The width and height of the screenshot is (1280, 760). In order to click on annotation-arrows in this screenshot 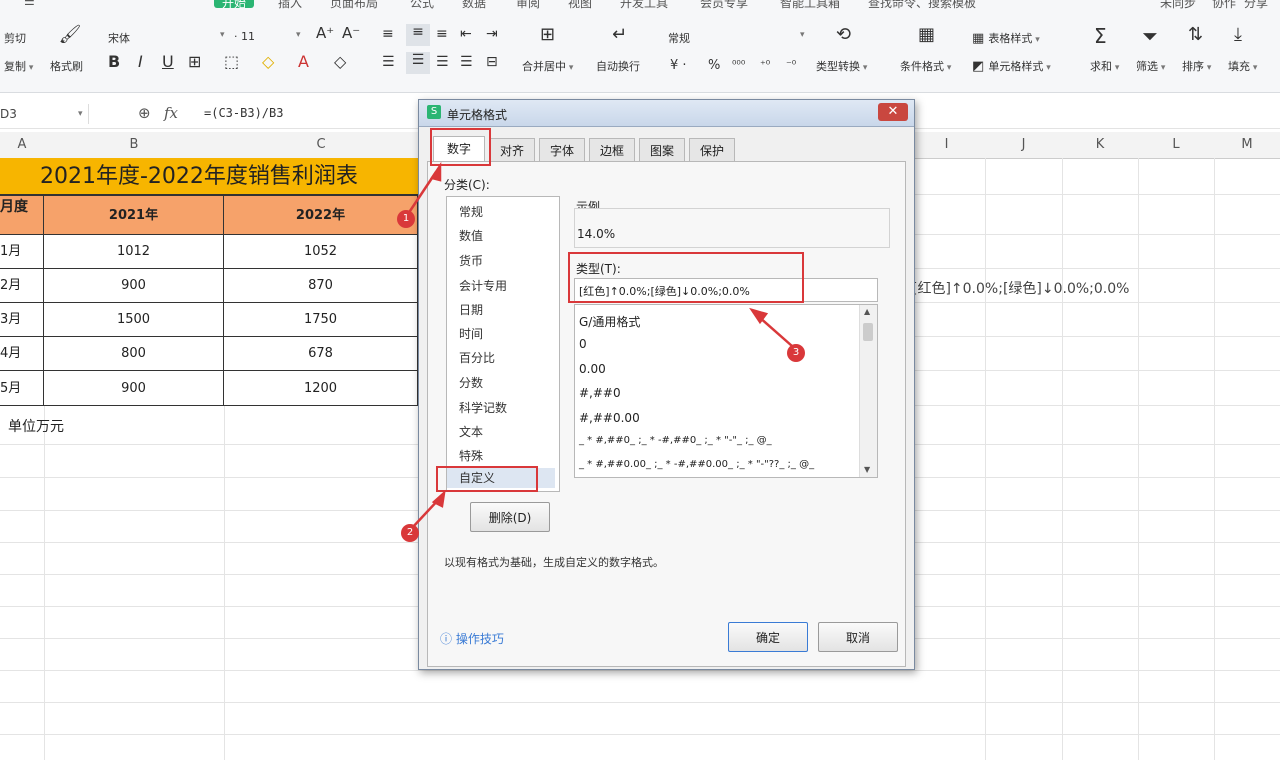, I will do `click(599, 345)`.